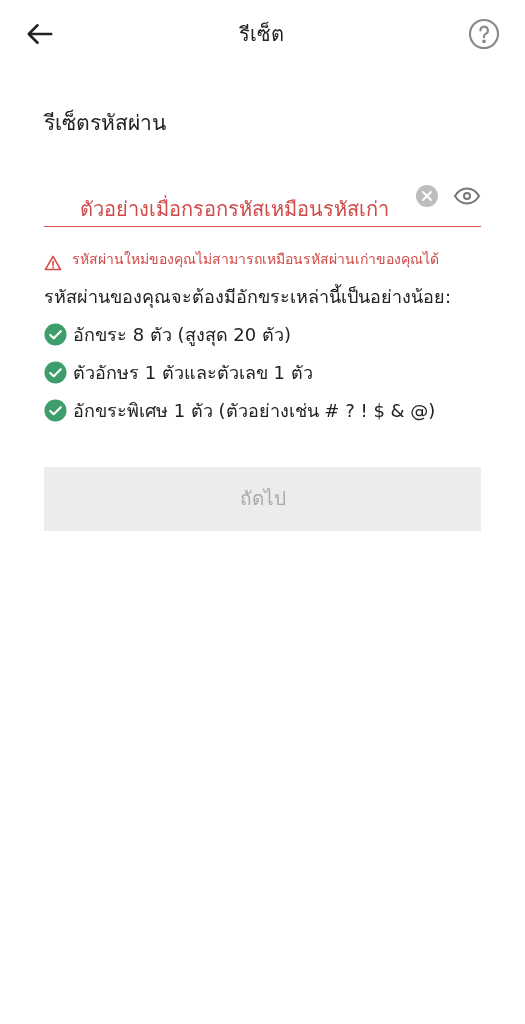  Describe the element at coordinates (193, 372) in the screenshot. I see `requirement-text: ตัวอักษร 1 ตัวและตัวเลข 1 ตัว` at that location.